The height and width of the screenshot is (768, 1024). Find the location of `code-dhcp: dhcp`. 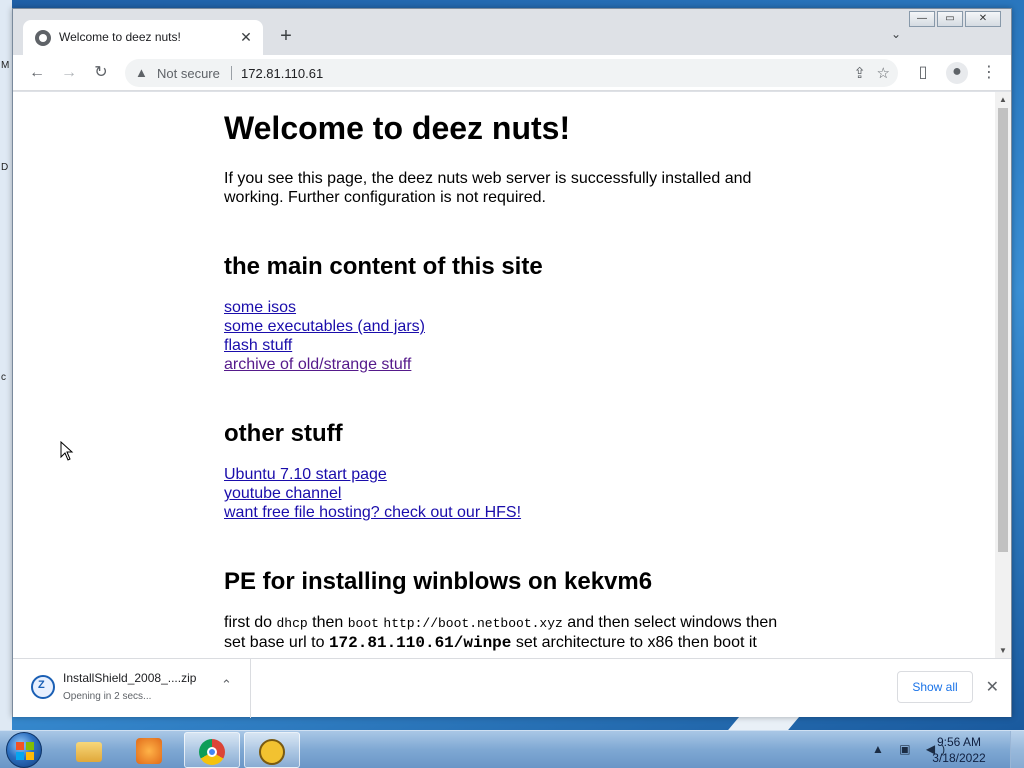

code-dhcp: dhcp is located at coordinates (292, 623).